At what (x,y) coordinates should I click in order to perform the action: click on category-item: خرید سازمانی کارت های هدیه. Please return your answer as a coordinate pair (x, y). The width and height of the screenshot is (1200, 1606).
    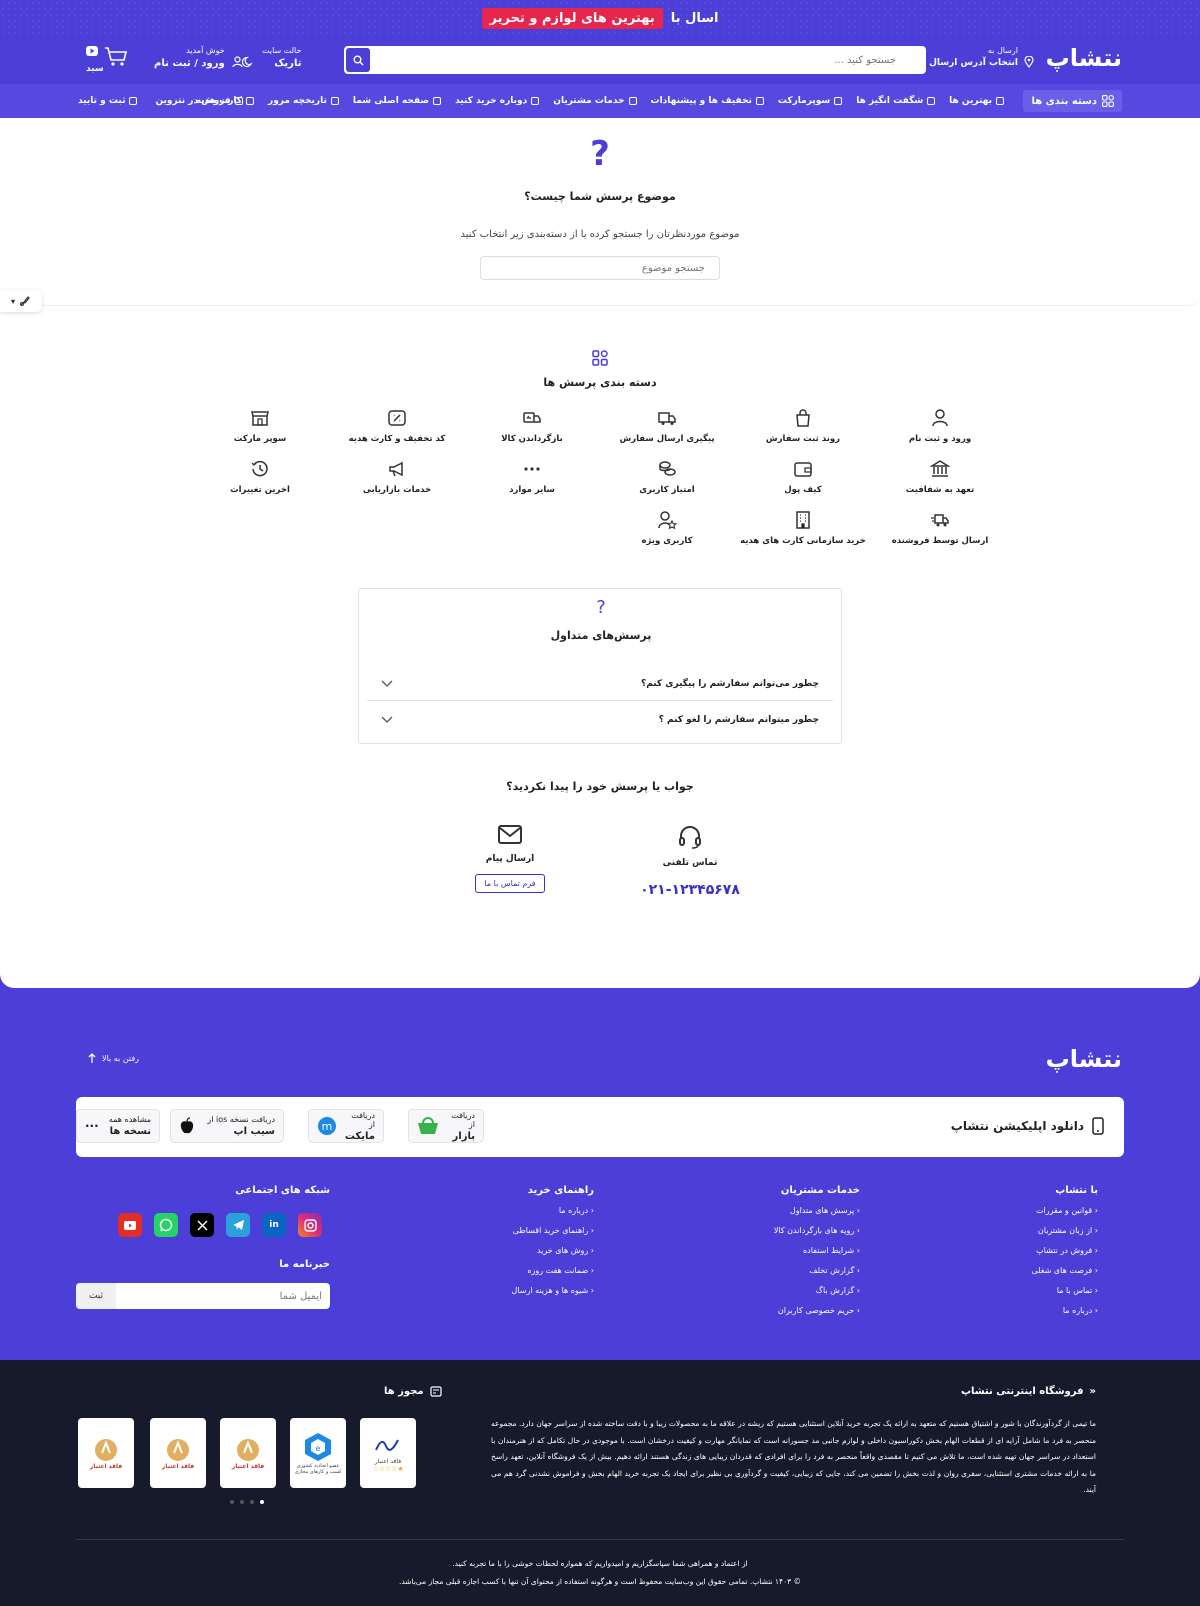
    Looking at the image, I should click on (803, 528).